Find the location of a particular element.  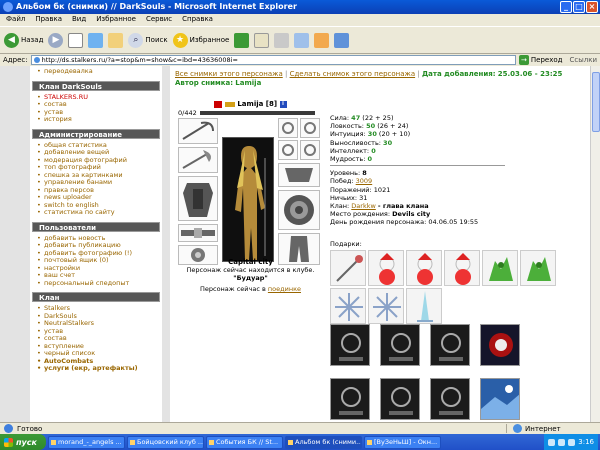

menu-favorites: Избранное is located at coordinates (116, 20).